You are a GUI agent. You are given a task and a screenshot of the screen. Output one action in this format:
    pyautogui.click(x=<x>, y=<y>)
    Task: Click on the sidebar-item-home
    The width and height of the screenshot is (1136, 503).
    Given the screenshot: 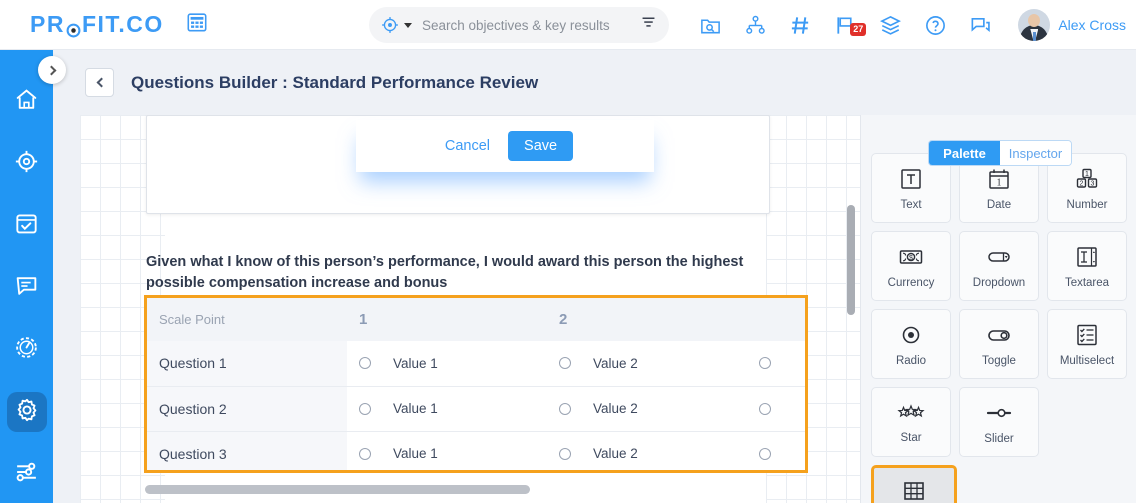 What is the action you would take?
    pyautogui.click(x=27, y=102)
    